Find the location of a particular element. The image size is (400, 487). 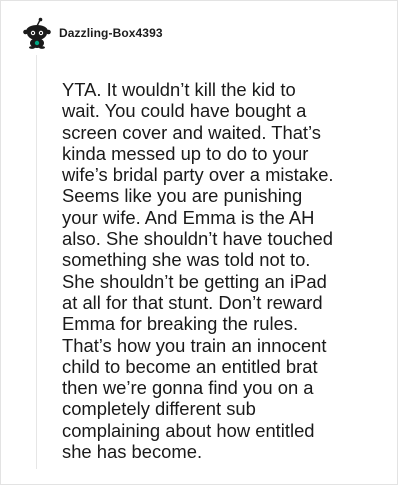

user-avatar is located at coordinates (37, 33).